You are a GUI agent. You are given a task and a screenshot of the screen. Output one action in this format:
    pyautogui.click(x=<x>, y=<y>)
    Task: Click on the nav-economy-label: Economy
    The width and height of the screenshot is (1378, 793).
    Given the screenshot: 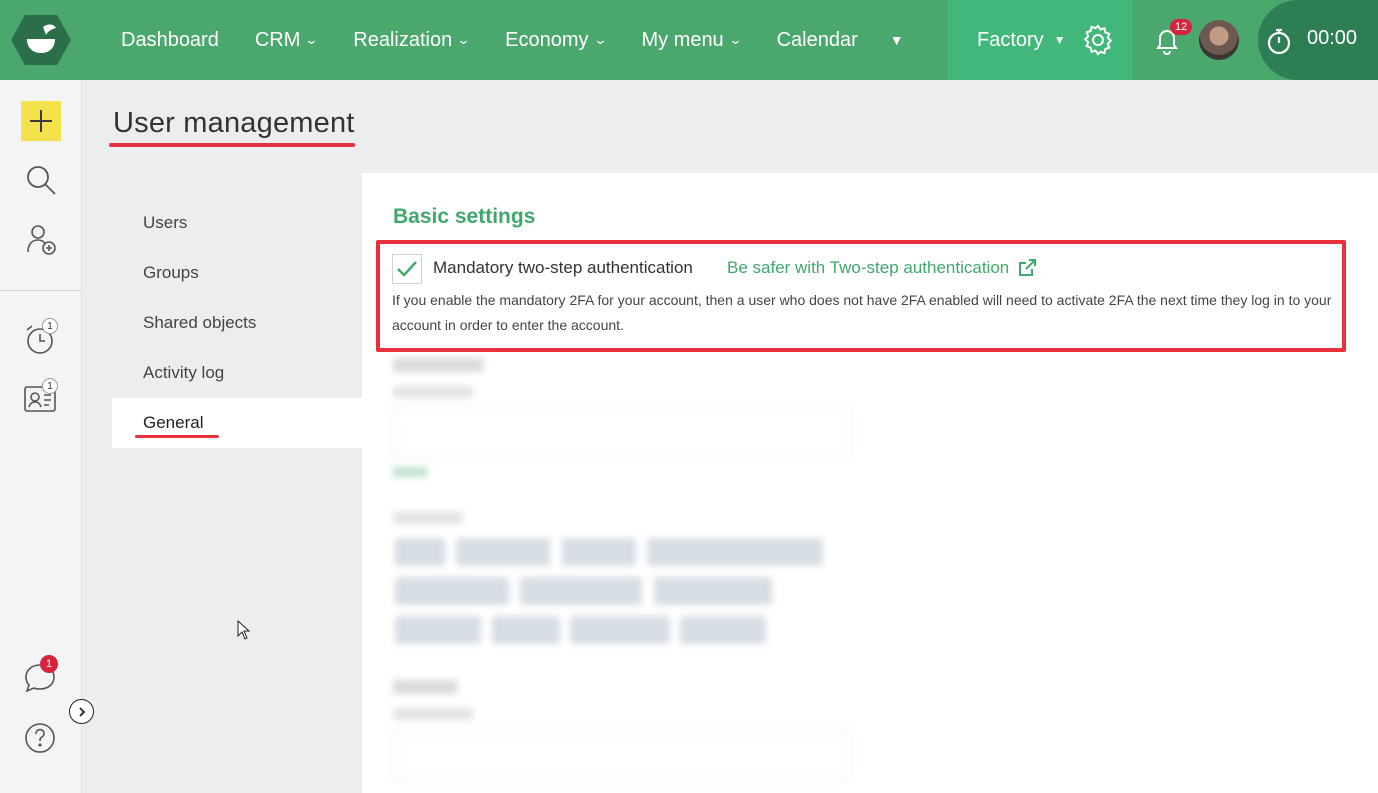 What is the action you would take?
    pyautogui.click(x=547, y=39)
    